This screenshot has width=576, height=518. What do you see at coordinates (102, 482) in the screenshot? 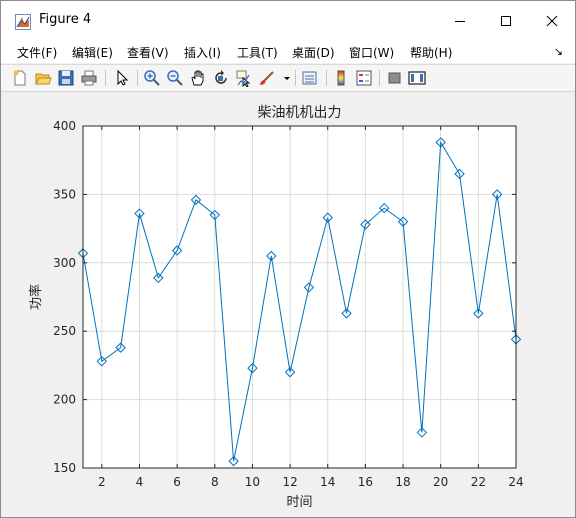
I see `x-tick-label: 2` at bounding box center [102, 482].